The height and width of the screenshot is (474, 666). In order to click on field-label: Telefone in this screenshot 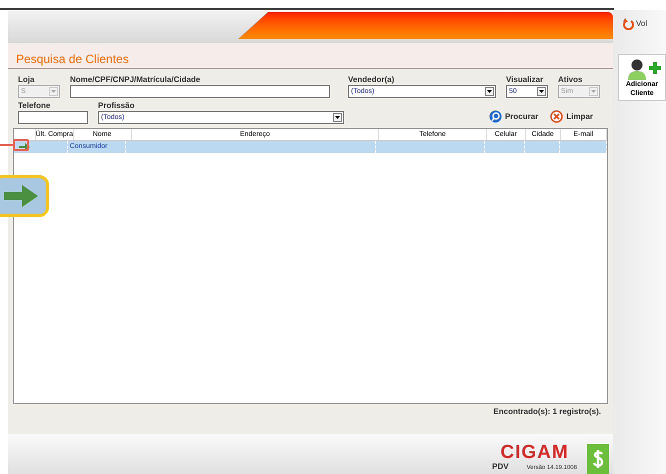, I will do `click(35, 105)`.